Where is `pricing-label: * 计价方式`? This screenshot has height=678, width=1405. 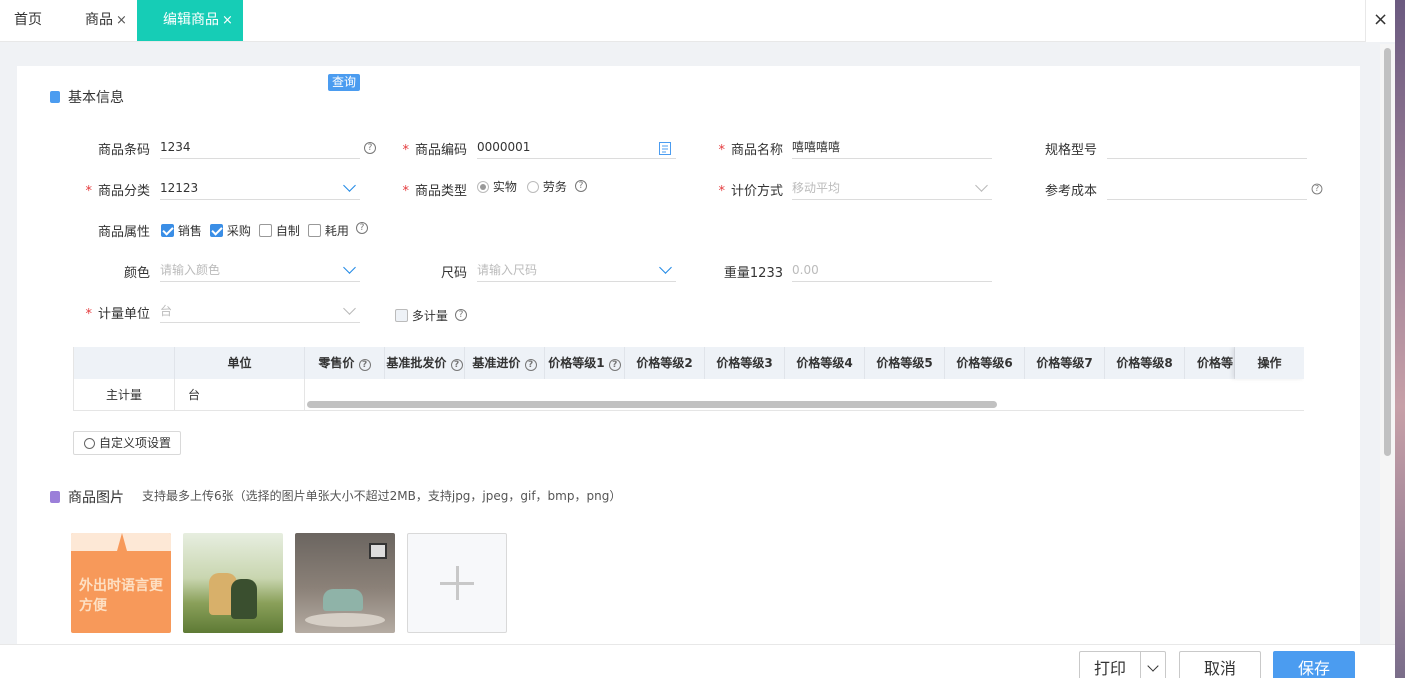 pricing-label: * 计价方式 is located at coordinates (750, 191).